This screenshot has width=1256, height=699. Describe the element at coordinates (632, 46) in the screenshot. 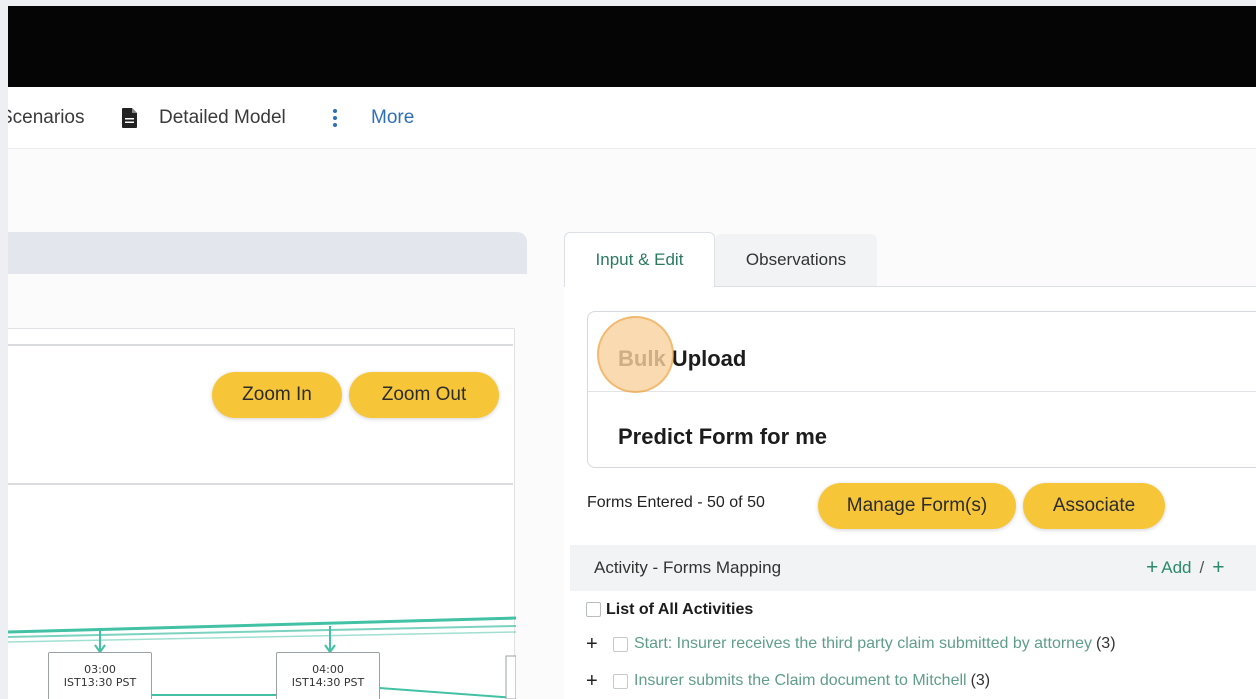

I see `top-bar` at that location.